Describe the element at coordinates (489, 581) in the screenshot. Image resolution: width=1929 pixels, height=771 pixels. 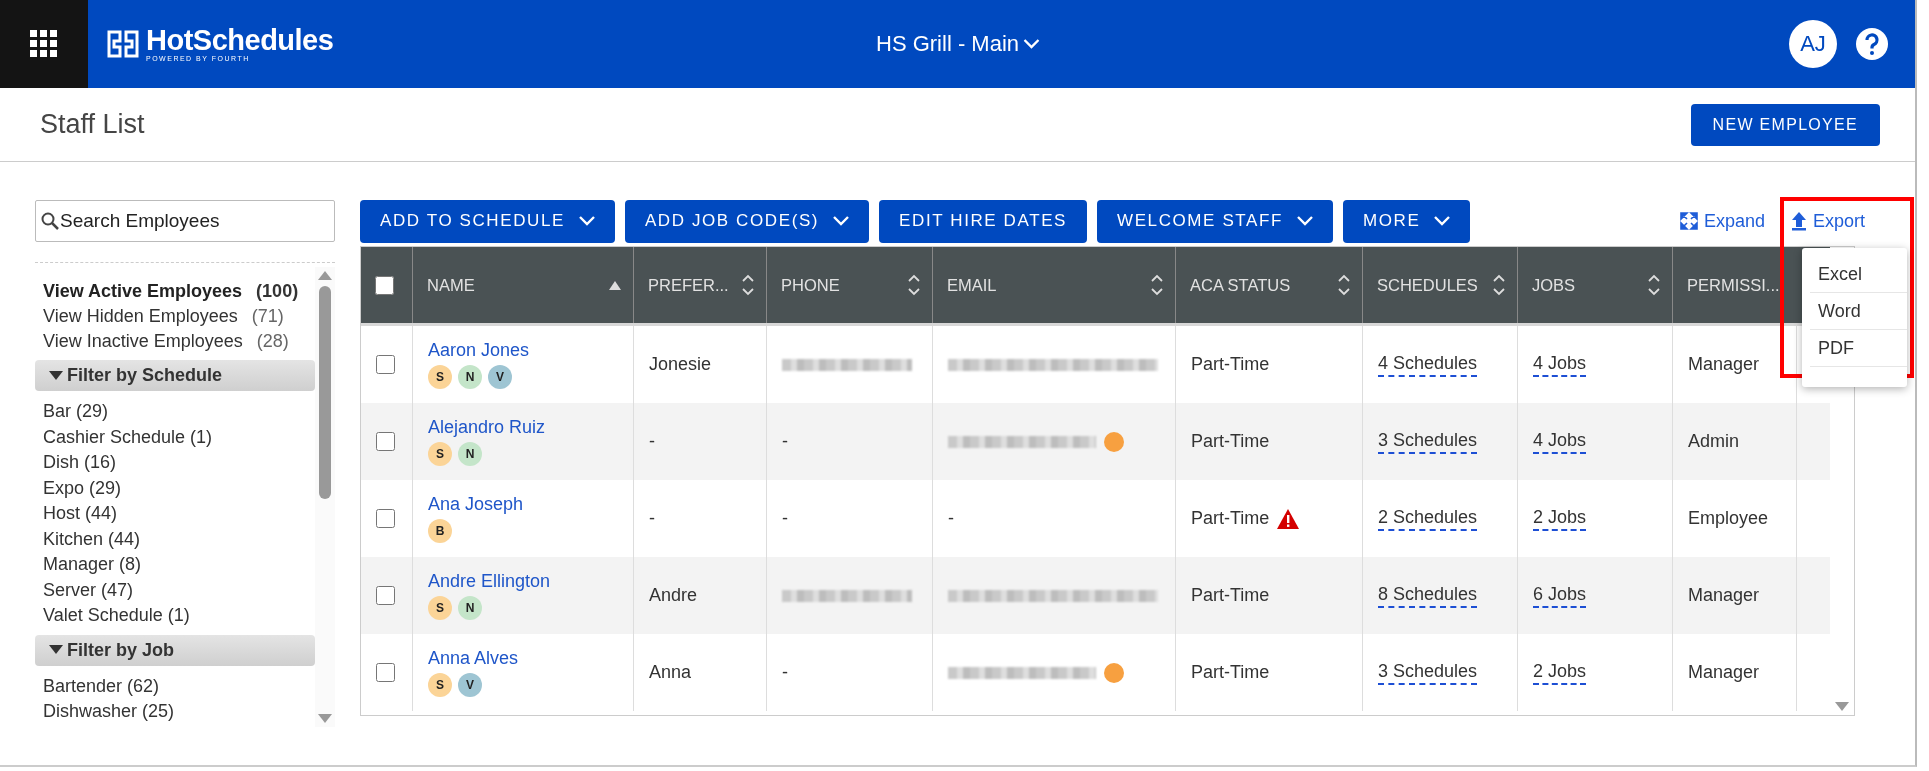
I see `employee-name-link: Andre Ellington` at that location.